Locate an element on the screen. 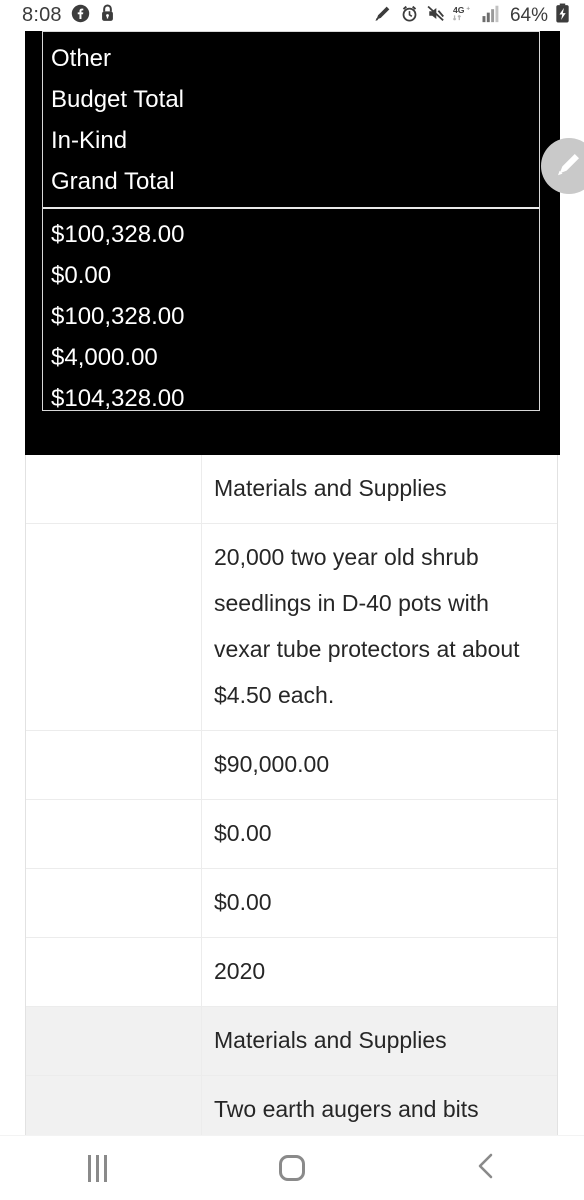 This screenshot has height=1200, width=584. home-icon is located at coordinates (291, 1168).